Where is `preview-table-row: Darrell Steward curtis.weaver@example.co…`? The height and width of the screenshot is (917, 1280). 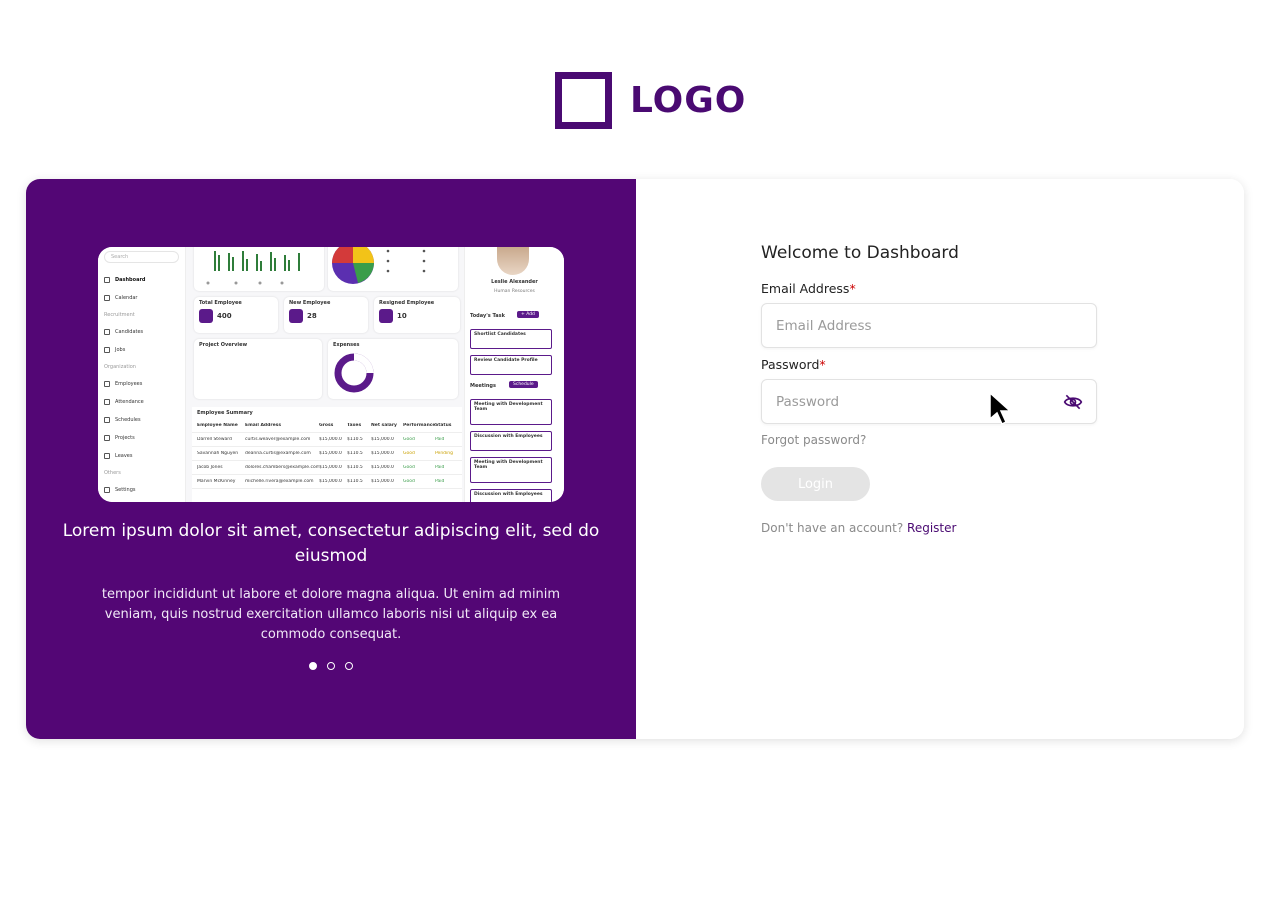 preview-table-row: Darrell Steward curtis.weaver@example.co… is located at coordinates (327, 440).